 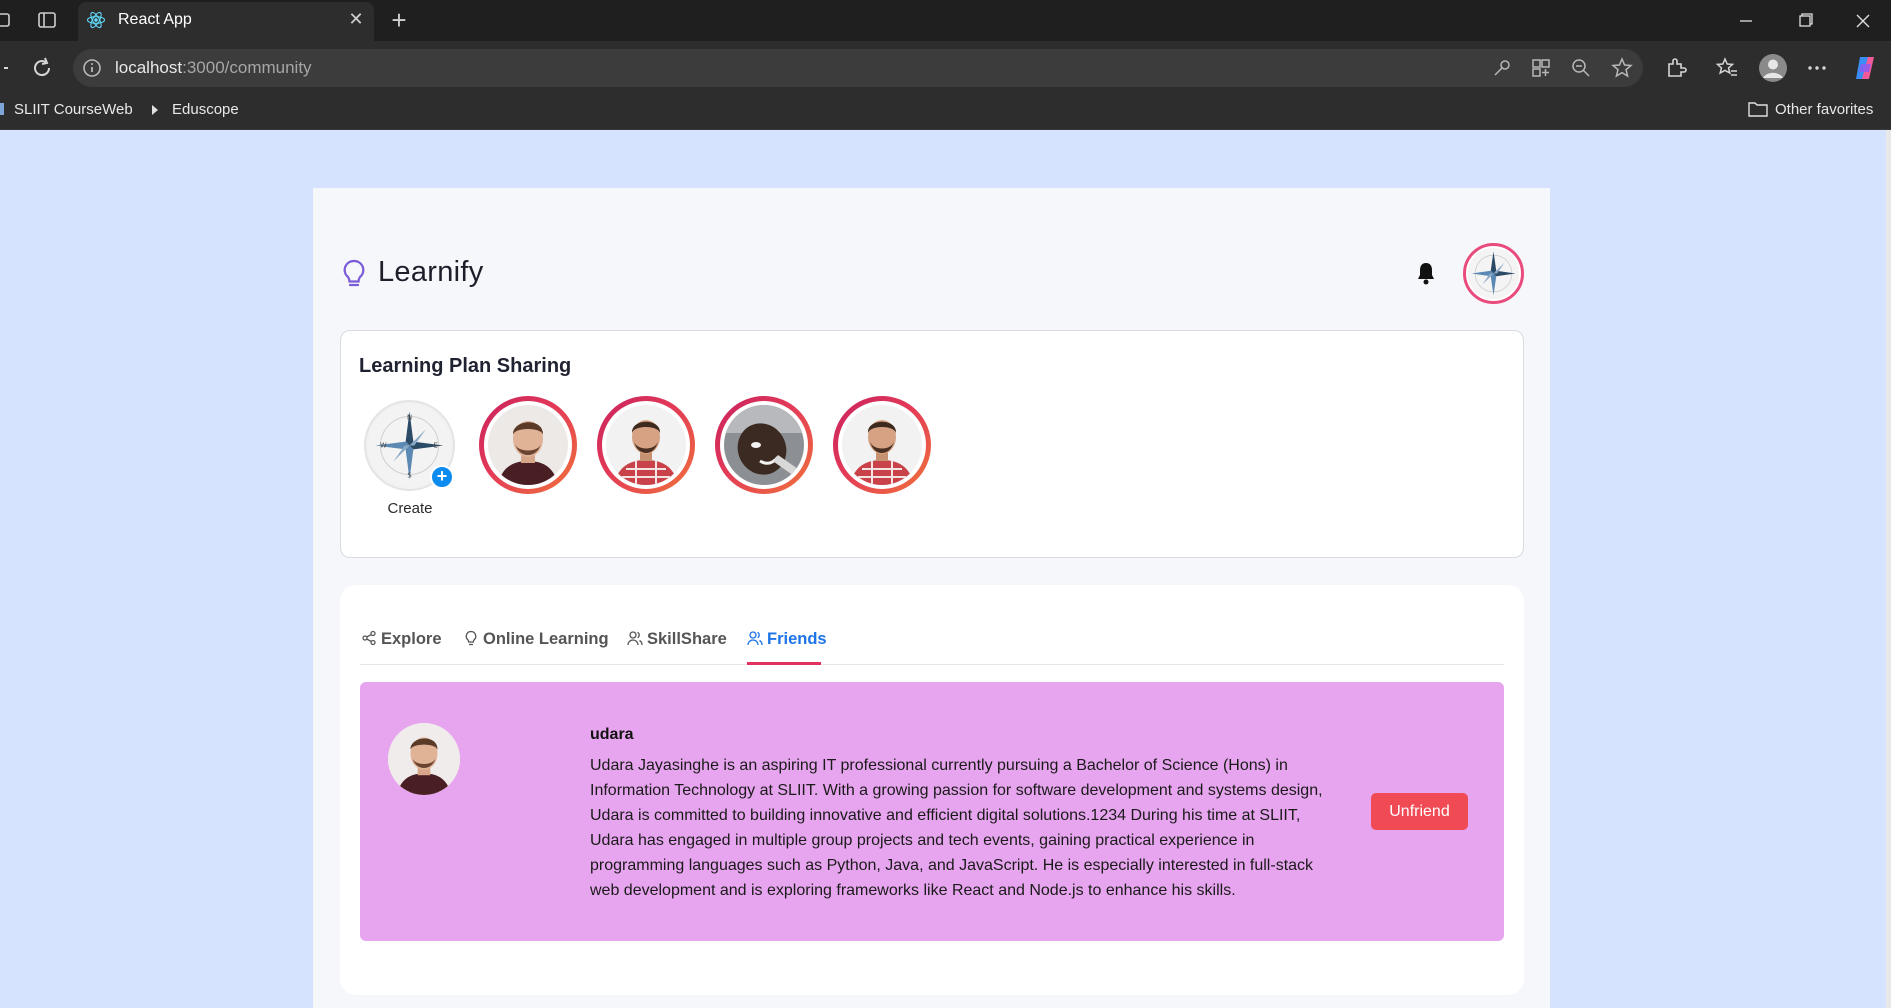 What do you see at coordinates (411, 639) in the screenshot?
I see `tab-explore-label: Explore` at bounding box center [411, 639].